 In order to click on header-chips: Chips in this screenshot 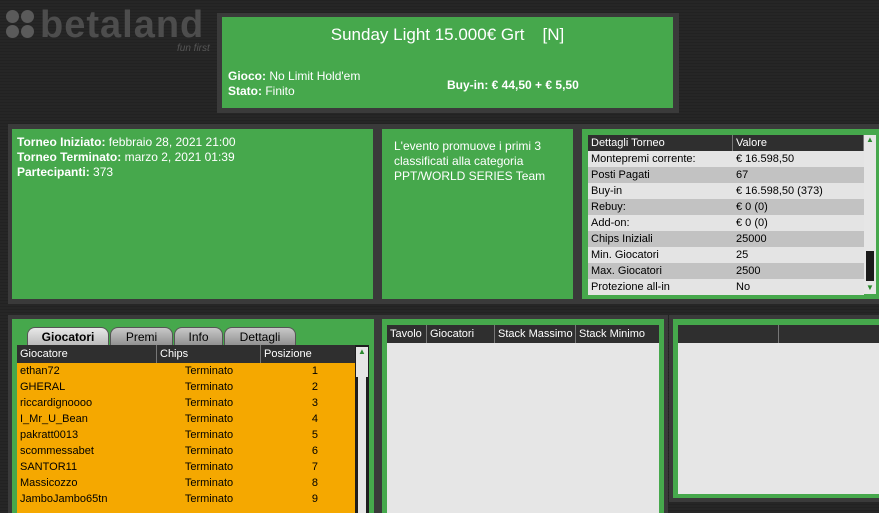, I will do `click(209, 354)`.